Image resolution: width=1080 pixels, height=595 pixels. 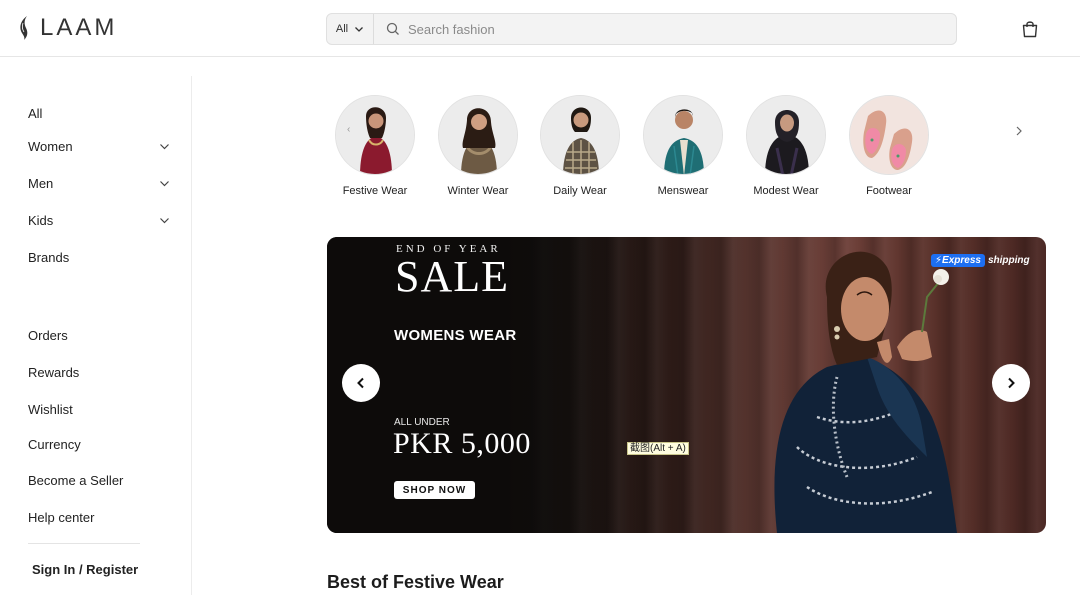 What do you see at coordinates (683, 191) in the screenshot?
I see `category-label: Menswear` at bounding box center [683, 191].